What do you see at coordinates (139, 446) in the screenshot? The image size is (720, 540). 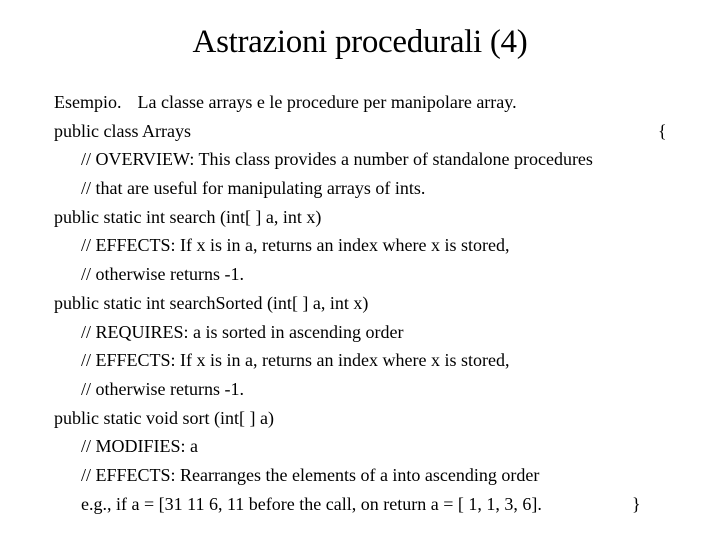 I see `sort-modifies: // MODIFIES: a` at bounding box center [139, 446].